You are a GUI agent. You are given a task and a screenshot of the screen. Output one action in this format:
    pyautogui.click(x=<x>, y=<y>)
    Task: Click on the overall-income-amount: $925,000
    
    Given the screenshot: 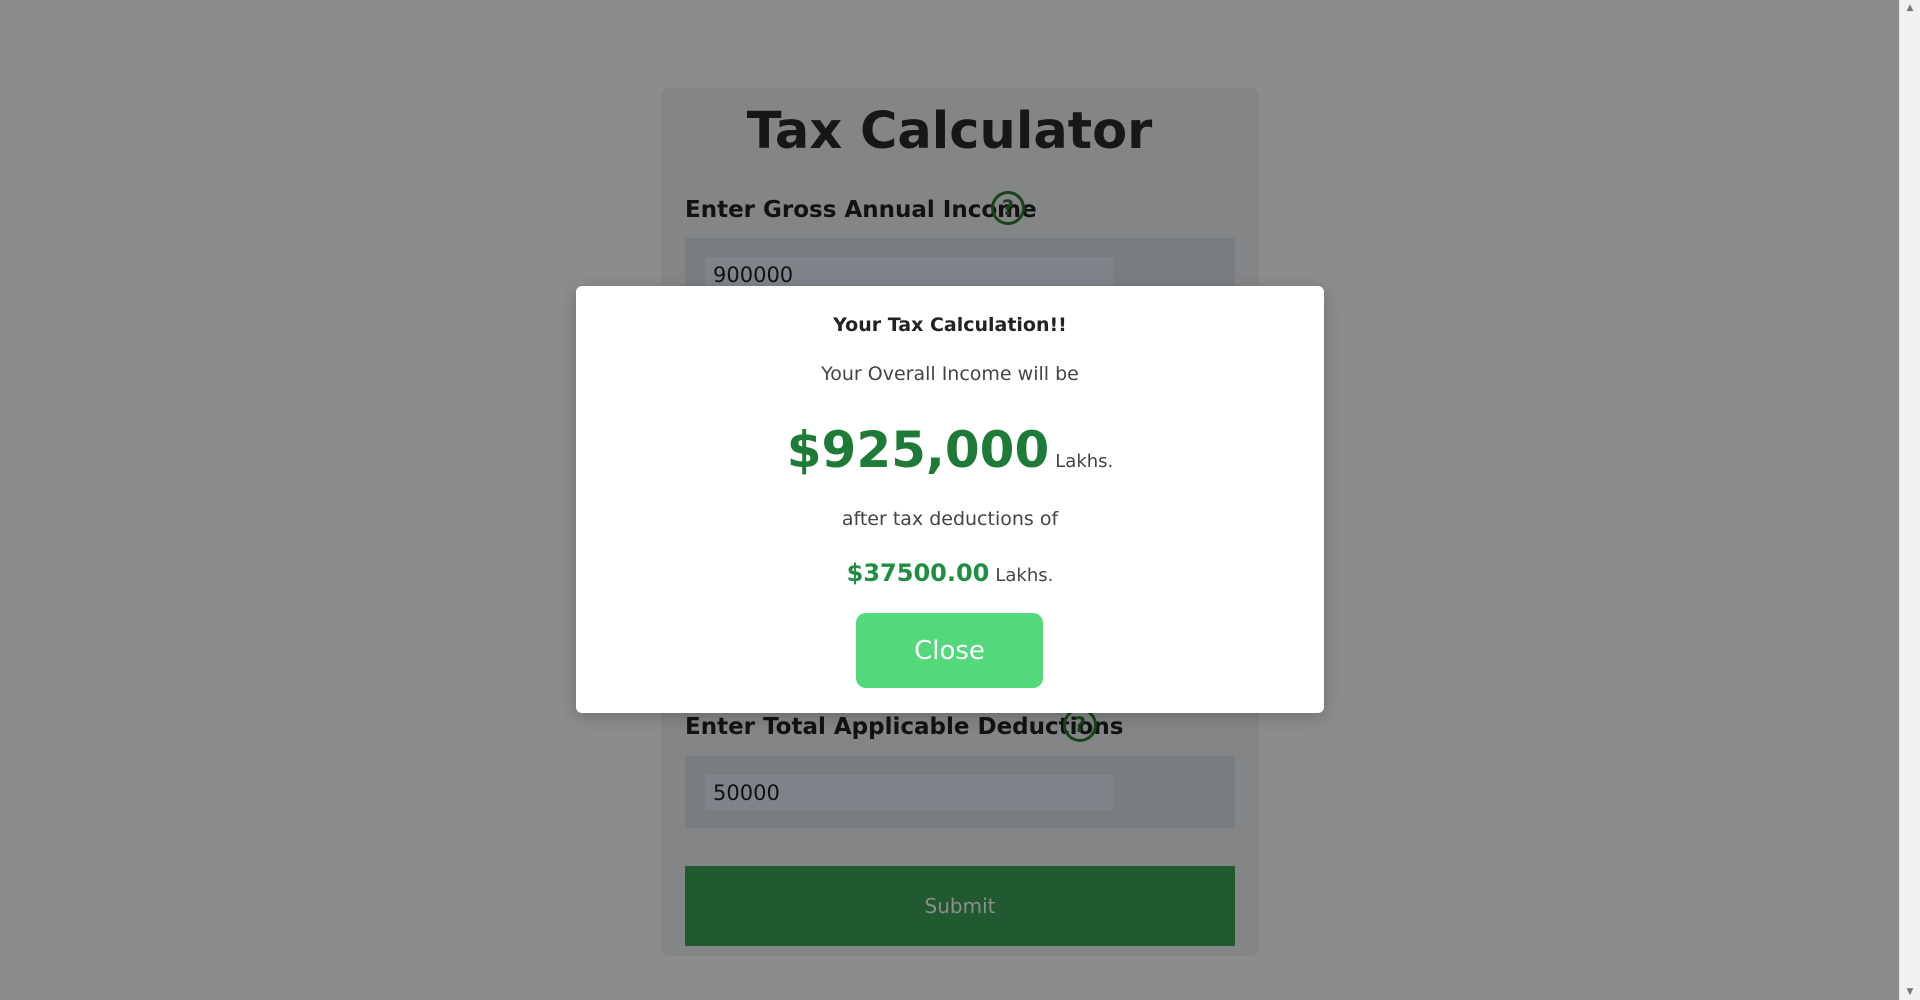 What is the action you would take?
    pyautogui.click(x=918, y=450)
    